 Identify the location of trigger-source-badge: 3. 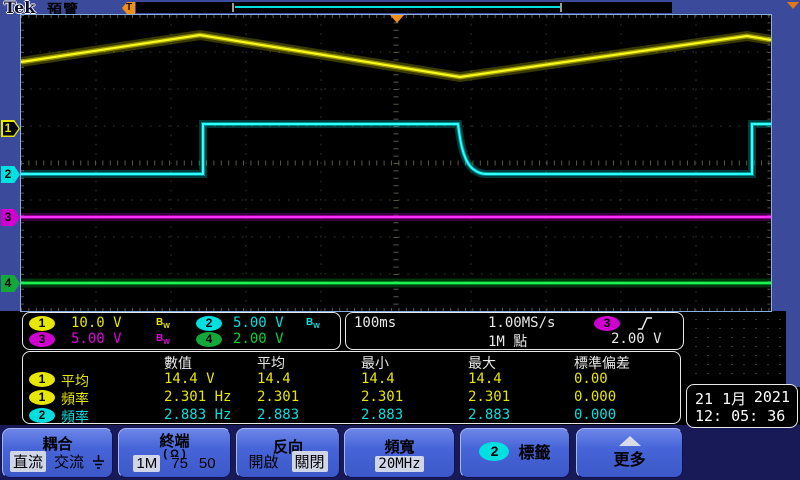
(607, 323).